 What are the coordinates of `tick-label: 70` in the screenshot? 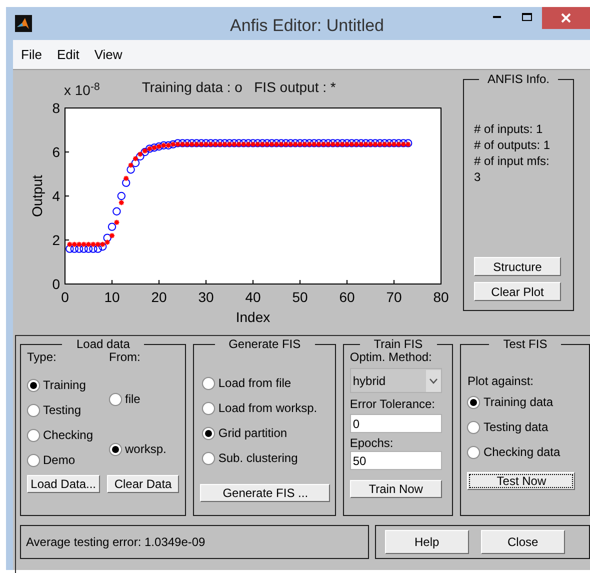 It's located at (394, 297).